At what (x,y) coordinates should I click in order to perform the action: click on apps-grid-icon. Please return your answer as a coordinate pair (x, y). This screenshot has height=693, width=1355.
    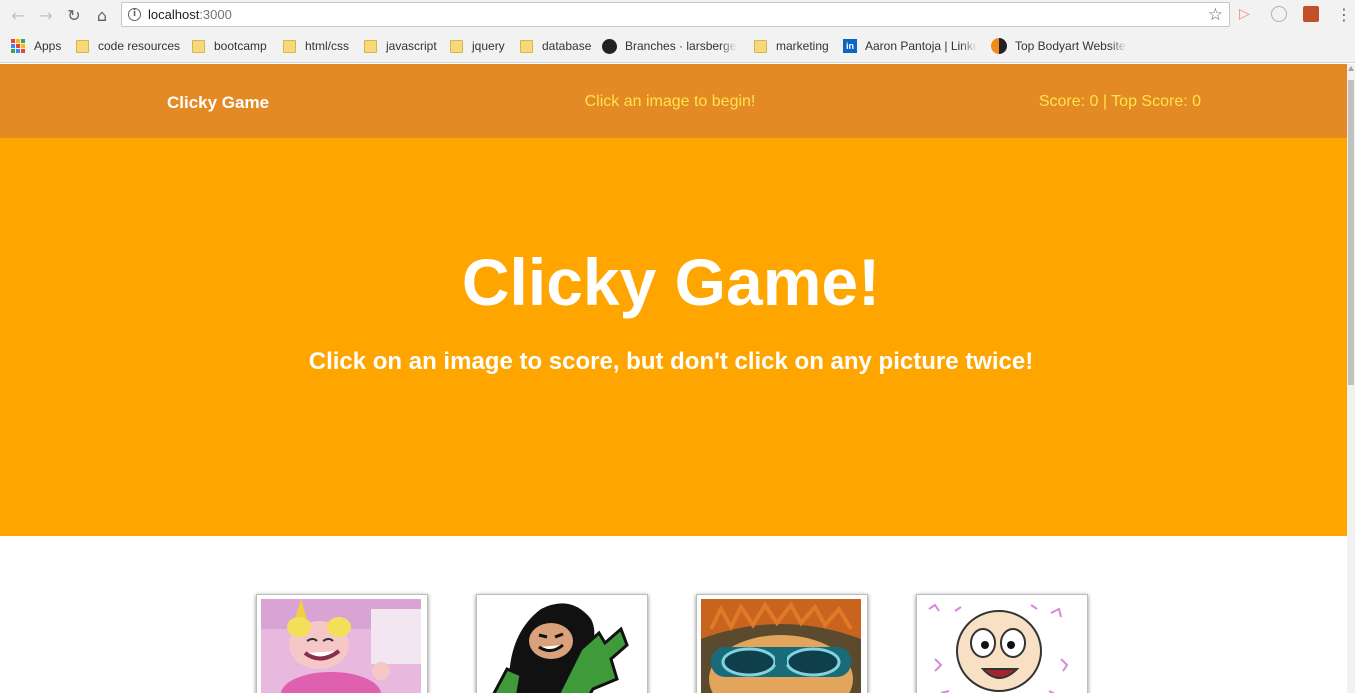
    Looking at the image, I should click on (18, 46).